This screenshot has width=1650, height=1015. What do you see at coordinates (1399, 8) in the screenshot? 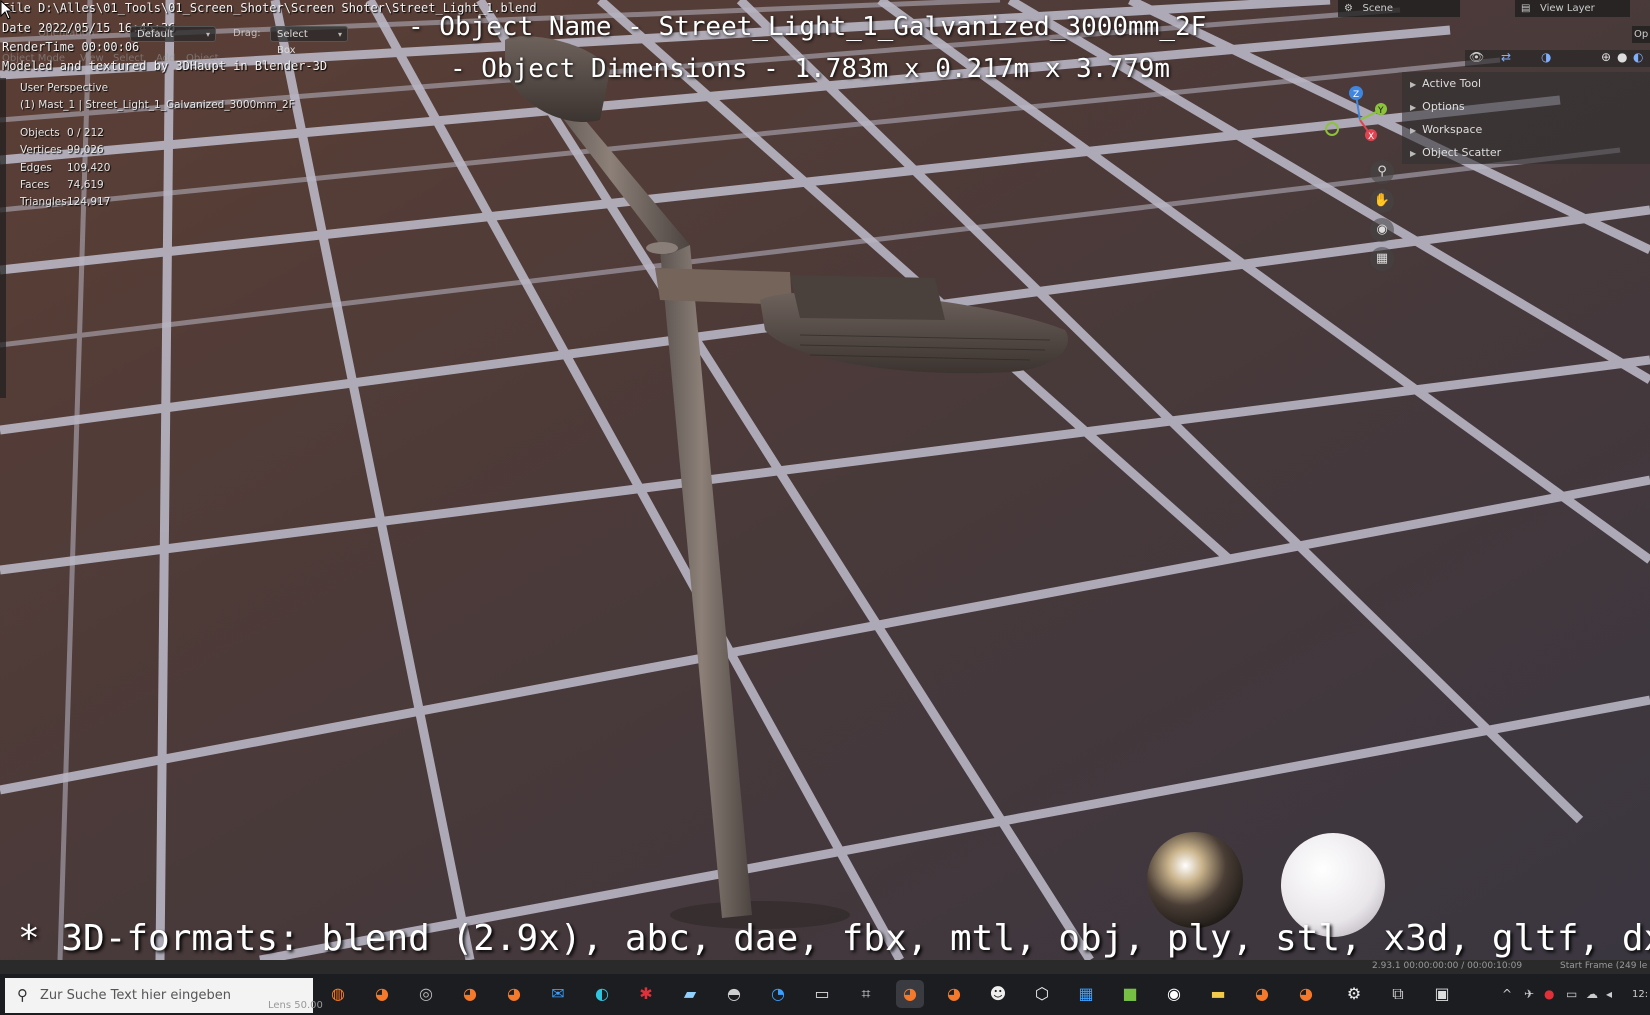
I see `scene-selector: ⚙ Scene` at bounding box center [1399, 8].